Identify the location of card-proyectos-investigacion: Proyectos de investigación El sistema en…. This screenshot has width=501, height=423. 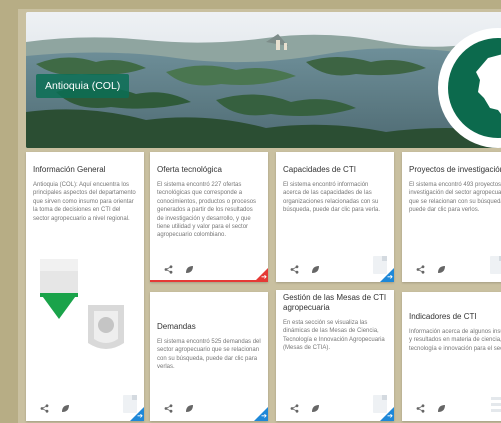
(451, 217).